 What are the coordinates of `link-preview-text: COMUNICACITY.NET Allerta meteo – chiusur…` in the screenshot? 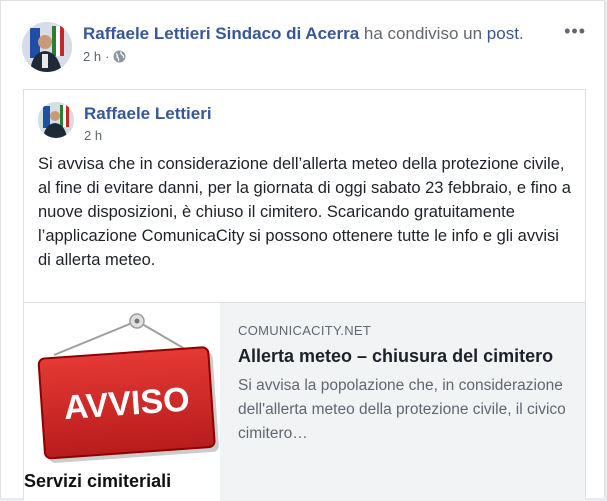 It's located at (403, 384).